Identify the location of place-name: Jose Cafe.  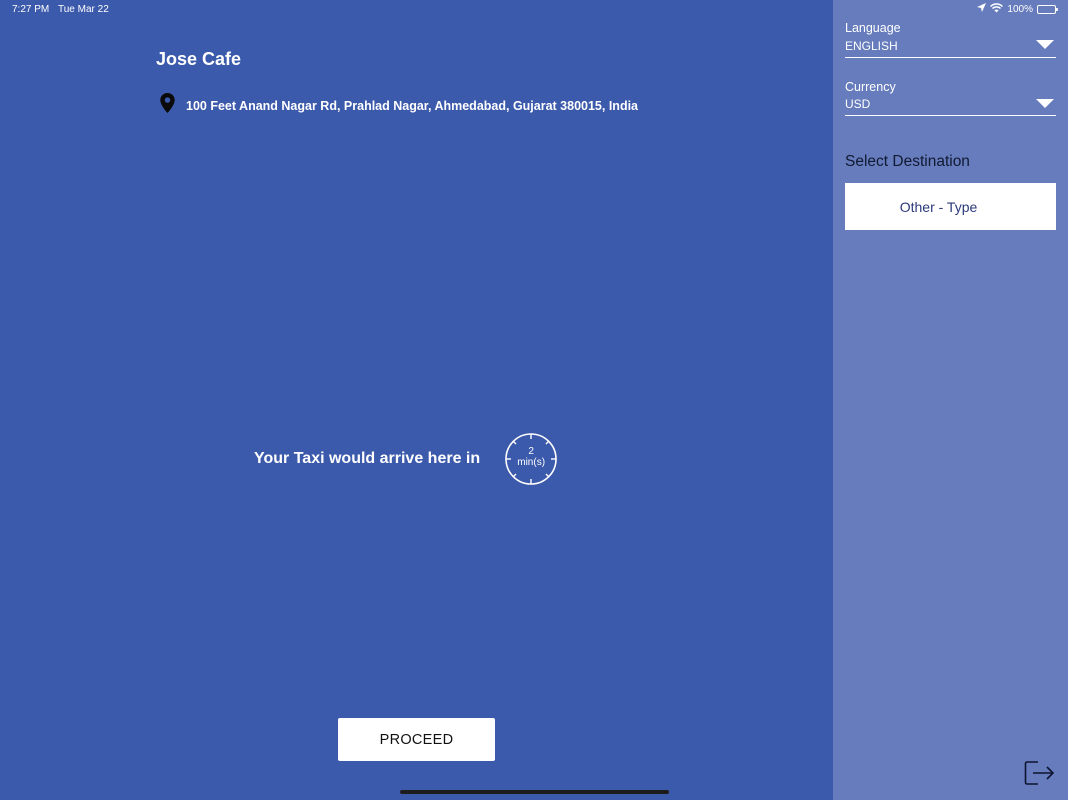
(199, 59).